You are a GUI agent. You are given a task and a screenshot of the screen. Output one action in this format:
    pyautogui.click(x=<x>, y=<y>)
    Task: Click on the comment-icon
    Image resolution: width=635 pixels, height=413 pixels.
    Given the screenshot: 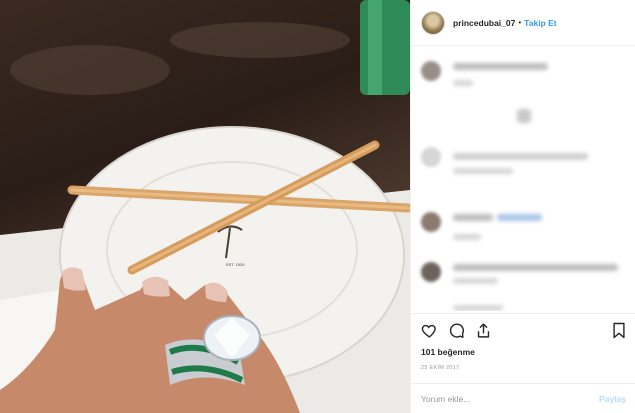 What is the action you would take?
    pyautogui.click(x=456, y=333)
    